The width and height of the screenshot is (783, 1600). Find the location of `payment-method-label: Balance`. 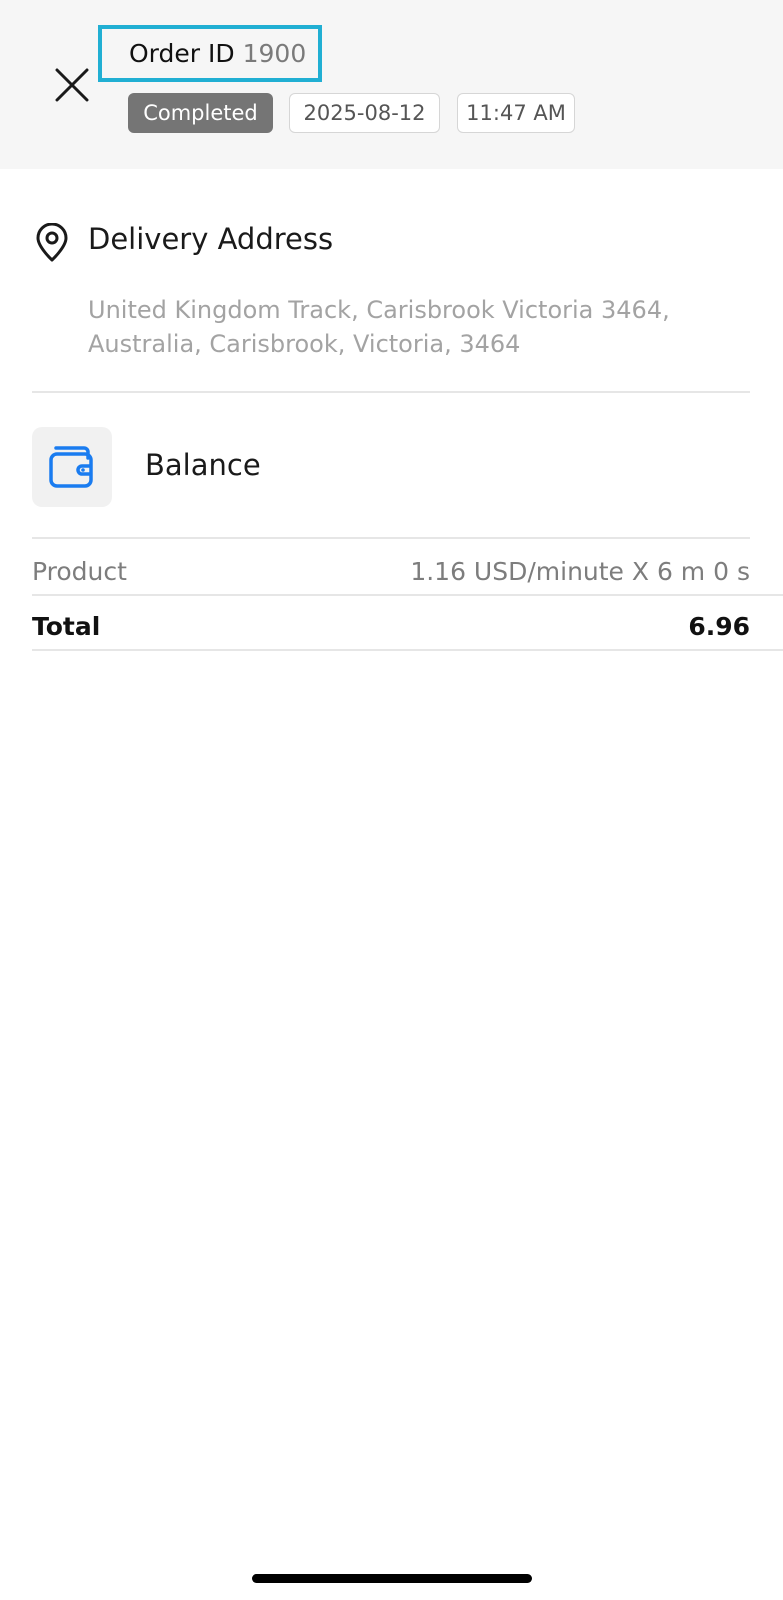

payment-method-label: Balance is located at coordinates (203, 465).